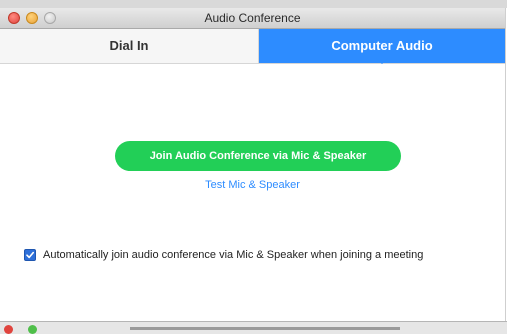 The height and width of the screenshot is (334, 507). Describe the element at coordinates (129, 46) in the screenshot. I see `tab-dial-in: Dial In` at that location.